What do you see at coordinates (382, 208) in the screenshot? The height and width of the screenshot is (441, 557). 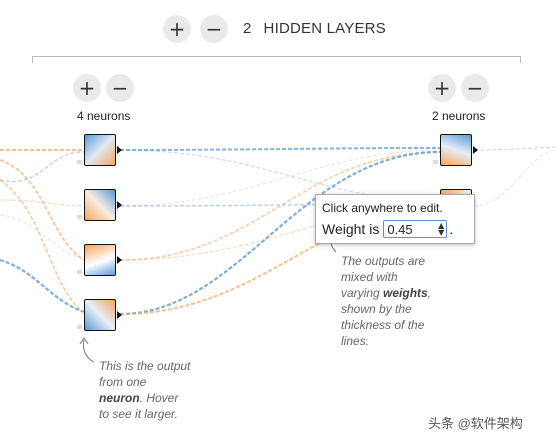 I see `tooltip-hint: Click anywhere to edit.` at bounding box center [382, 208].